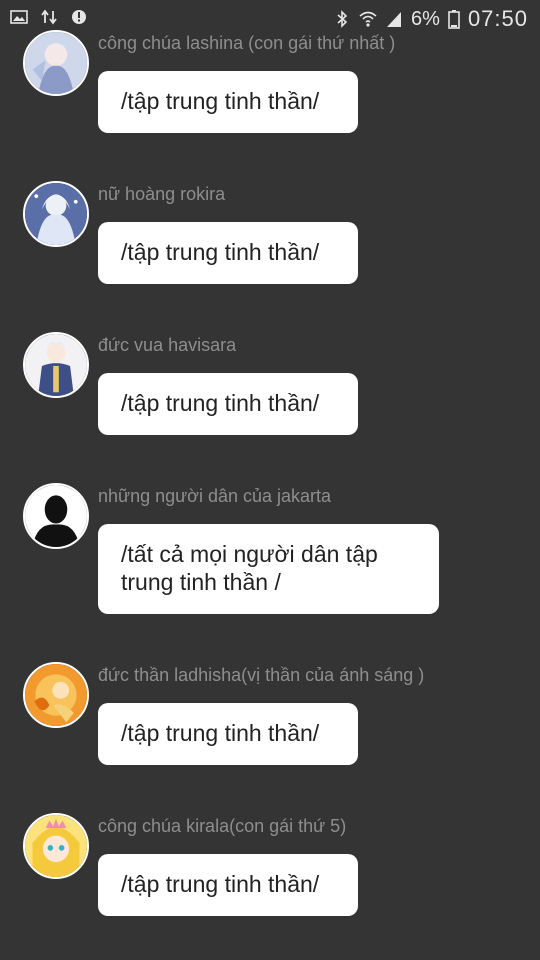 The image size is (540, 960). What do you see at coordinates (368, 19) in the screenshot?
I see `wifi-icon` at bounding box center [368, 19].